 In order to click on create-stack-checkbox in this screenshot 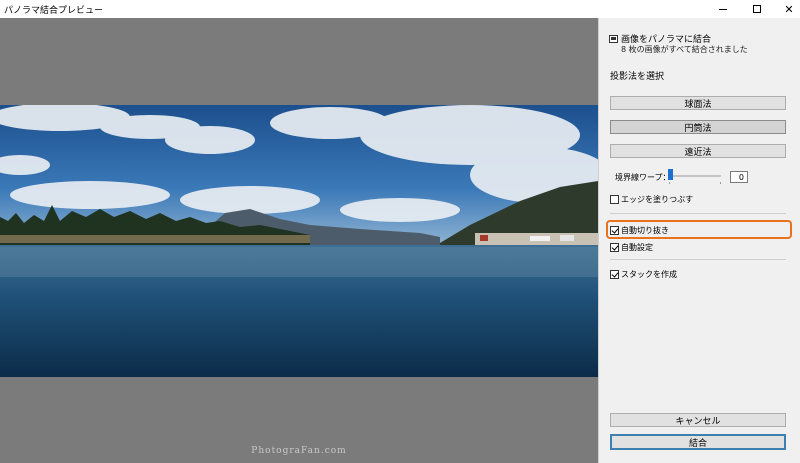, I will do `click(614, 274)`.